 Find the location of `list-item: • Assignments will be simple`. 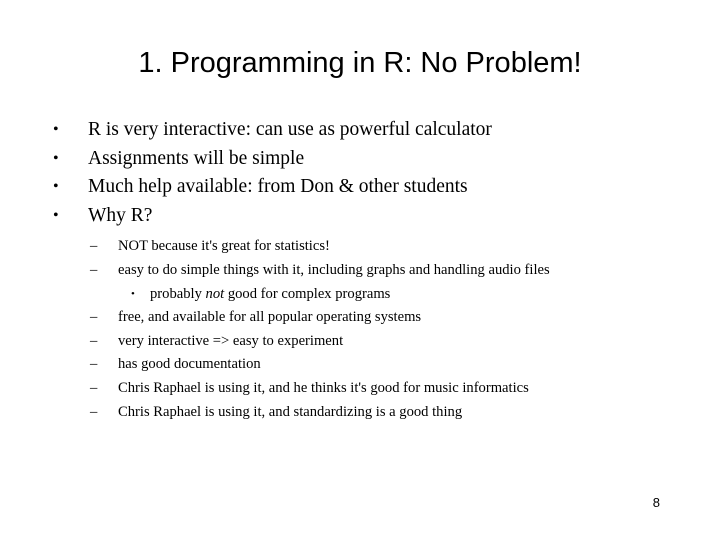

list-item: • Assignments will be simple is located at coordinates (360, 159).